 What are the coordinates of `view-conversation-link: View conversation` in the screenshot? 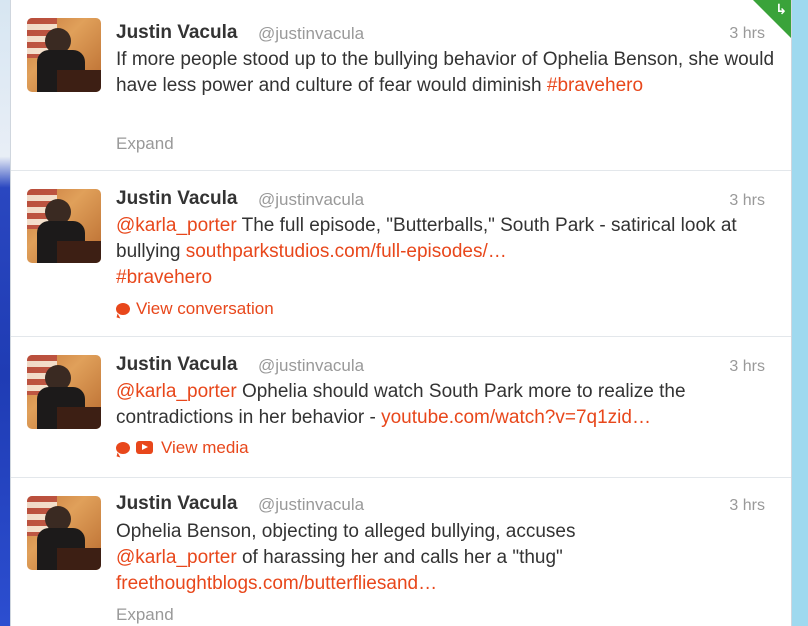 It's located at (195, 309).